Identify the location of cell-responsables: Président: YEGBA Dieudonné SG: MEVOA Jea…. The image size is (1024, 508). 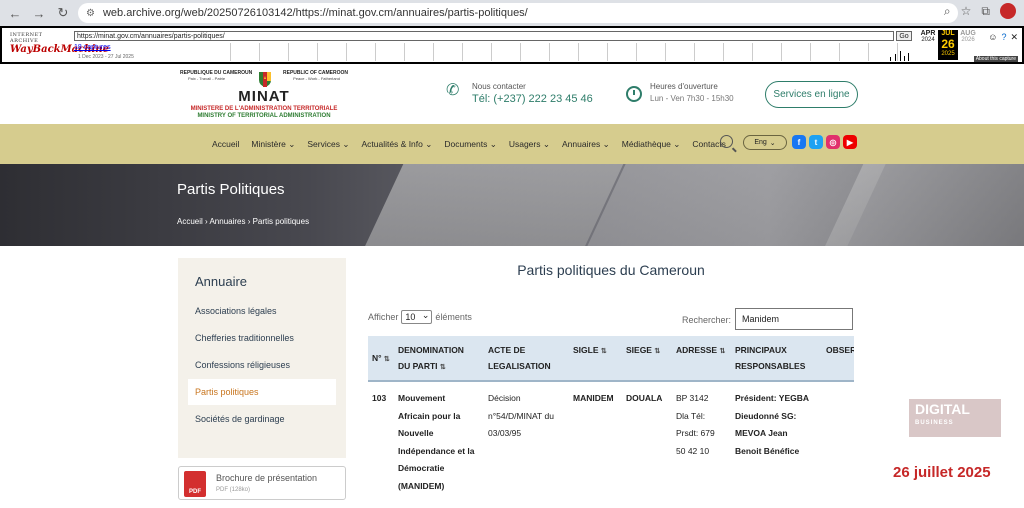
(772, 424).